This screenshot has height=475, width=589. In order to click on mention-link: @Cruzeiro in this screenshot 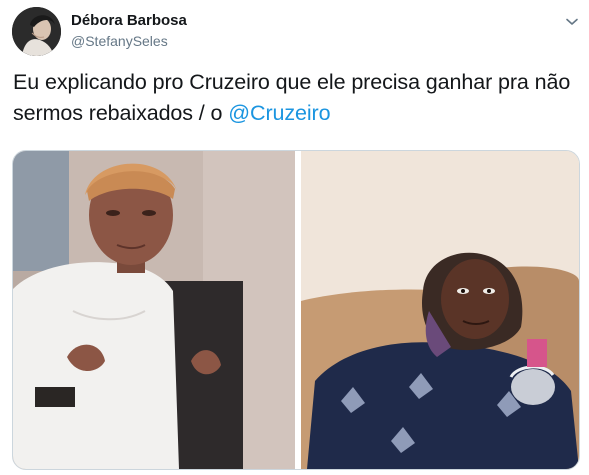, I will do `click(279, 113)`.